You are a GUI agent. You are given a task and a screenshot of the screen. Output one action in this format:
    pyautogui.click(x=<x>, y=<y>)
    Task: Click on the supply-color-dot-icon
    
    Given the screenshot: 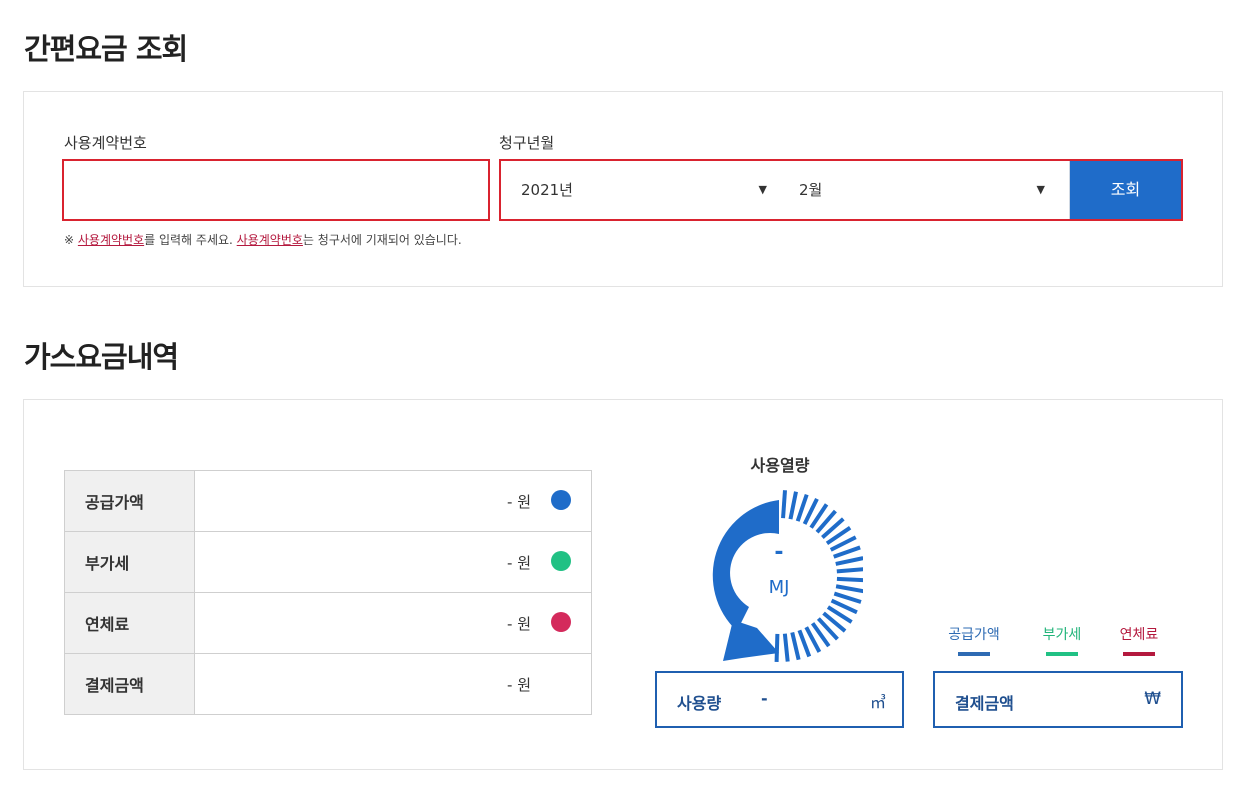 What is the action you would take?
    pyautogui.click(x=561, y=500)
    